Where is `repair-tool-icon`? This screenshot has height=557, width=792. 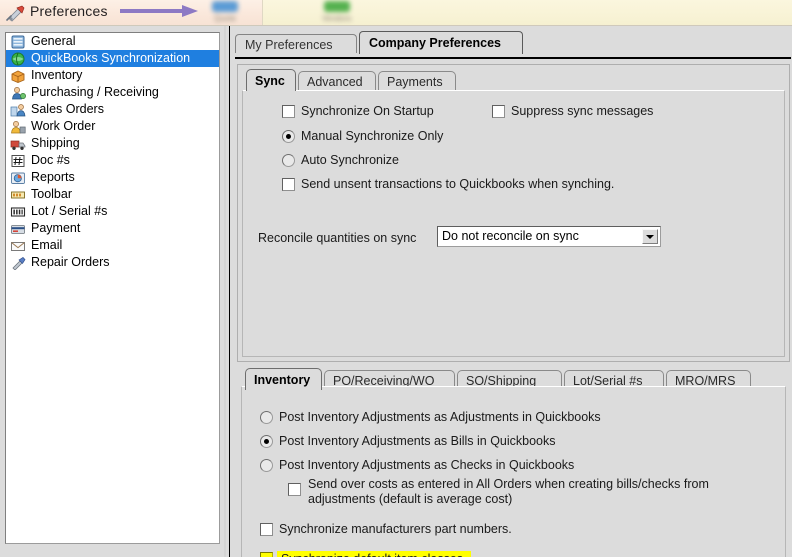
repair-tool-icon is located at coordinates (18, 263).